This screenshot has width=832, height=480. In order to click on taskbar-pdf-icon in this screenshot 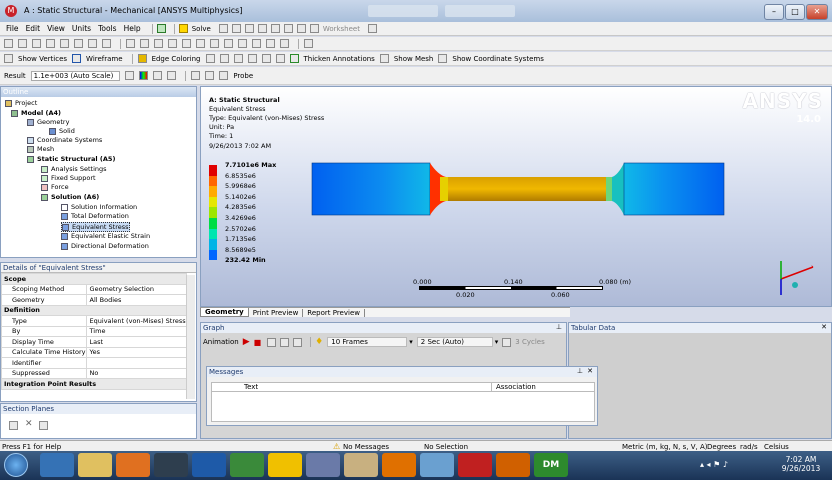, I will do `click(475, 465)`.